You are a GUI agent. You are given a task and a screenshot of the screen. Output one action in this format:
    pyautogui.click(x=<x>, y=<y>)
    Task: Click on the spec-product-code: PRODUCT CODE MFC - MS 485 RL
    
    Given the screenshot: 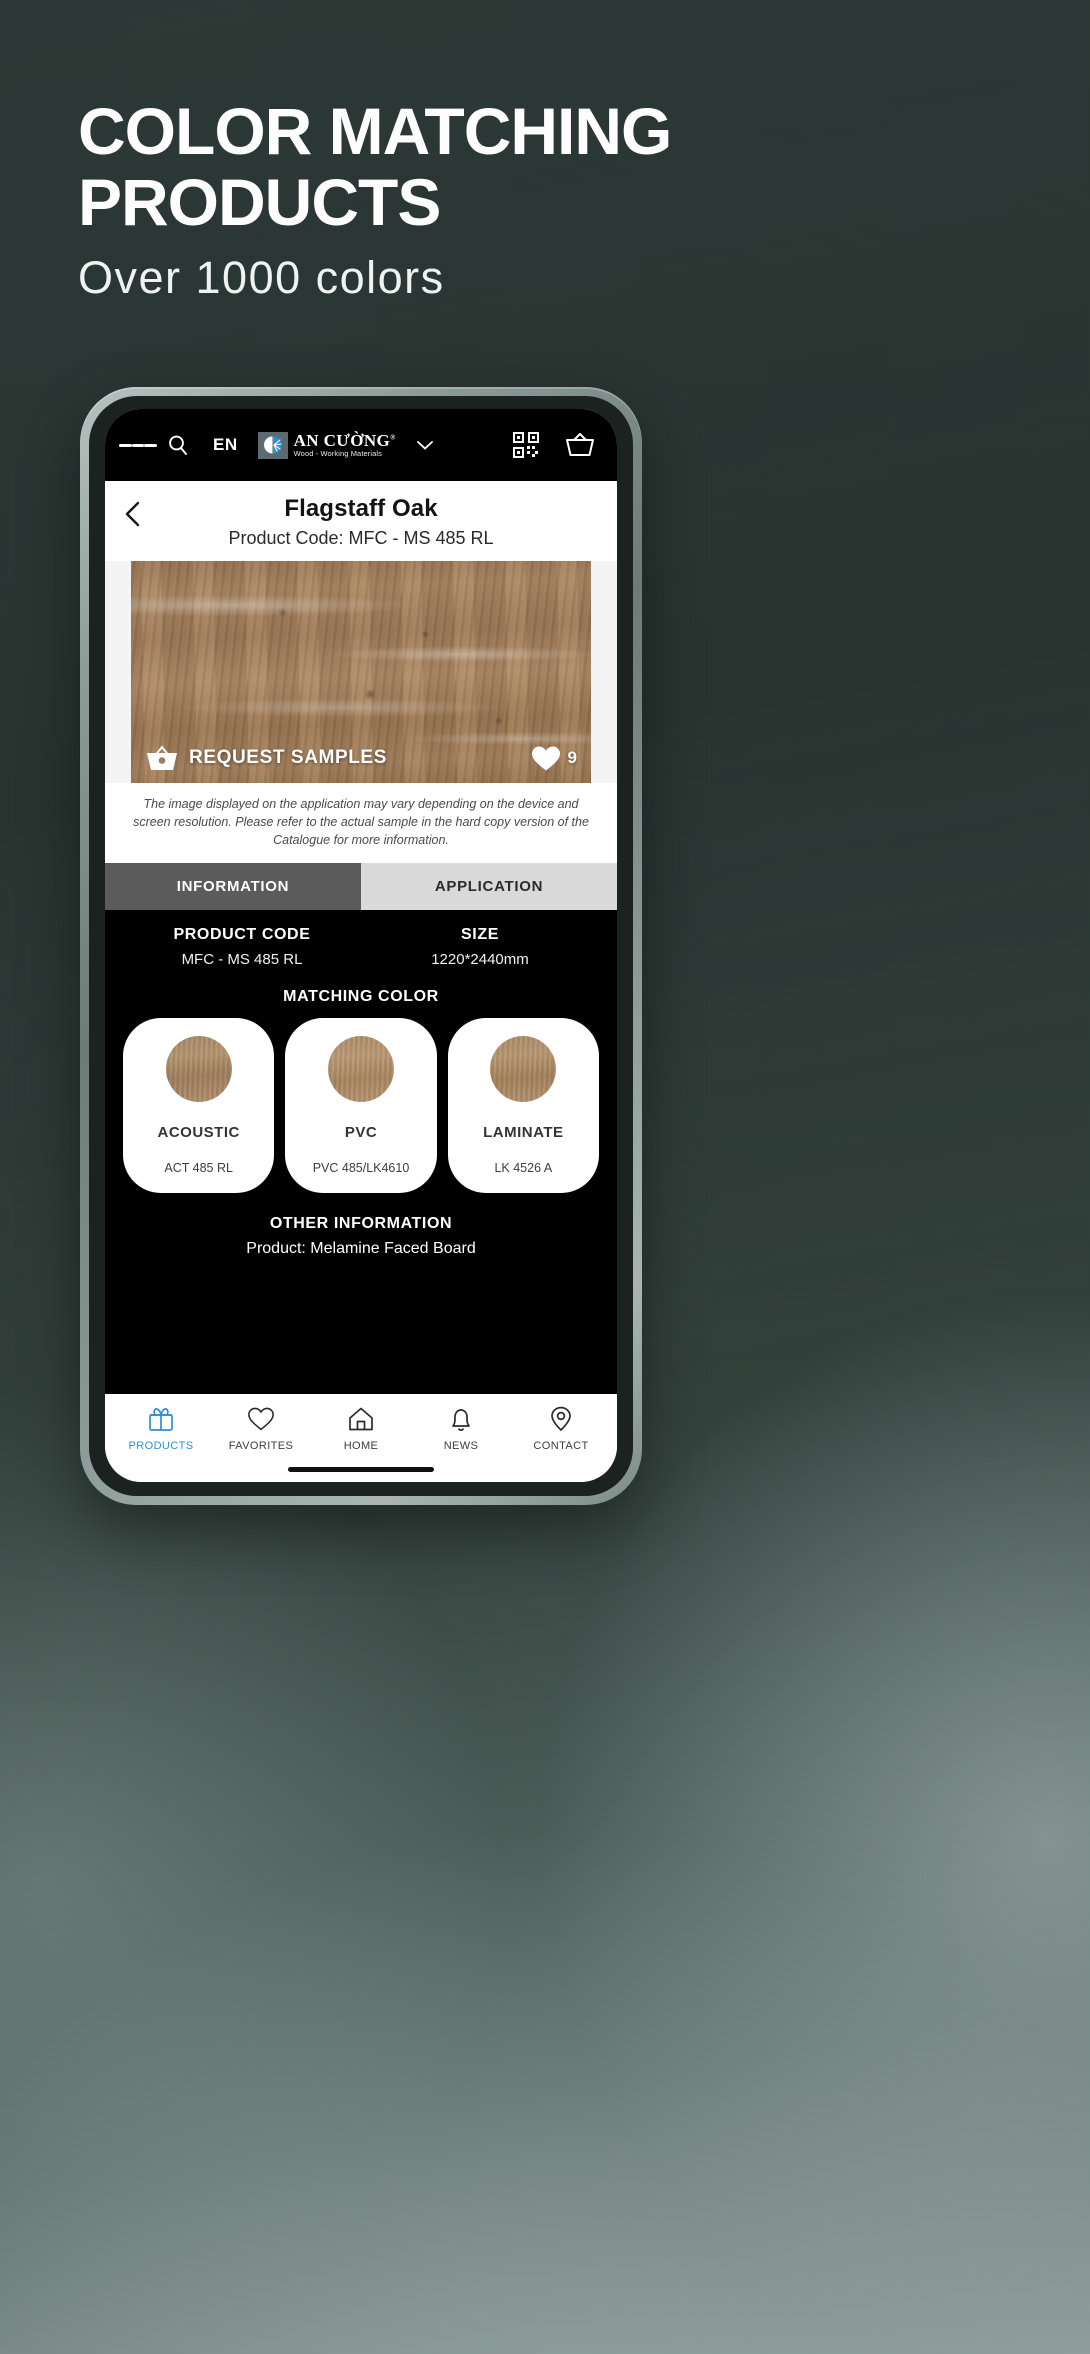 What is the action you would take?
    pyautogui.click(x=242, y=947)
    